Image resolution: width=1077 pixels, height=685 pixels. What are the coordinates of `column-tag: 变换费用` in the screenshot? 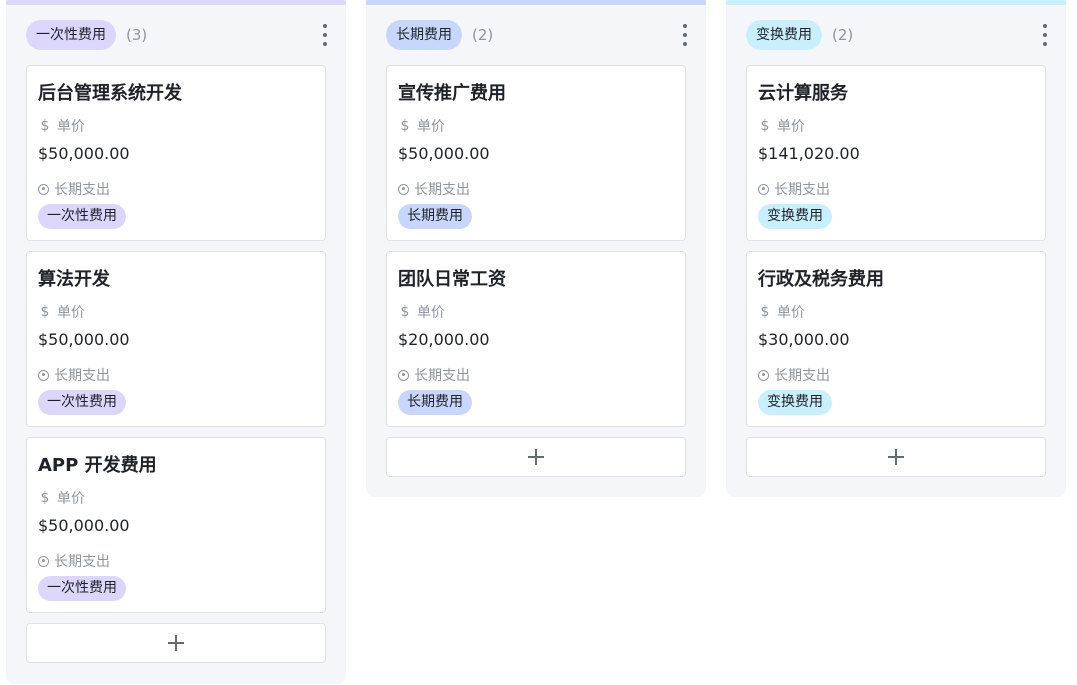 It's located at (784, 35).